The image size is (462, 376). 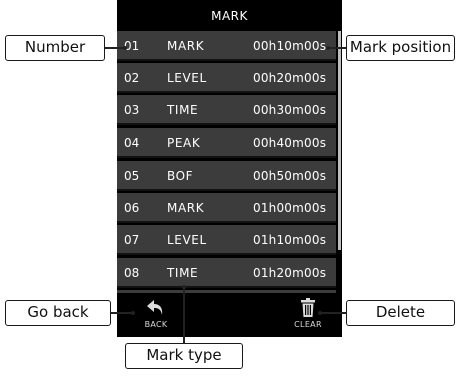 I want to click on mark-row: 08 TIME 01h20m00s, so click(x=226, y=273).